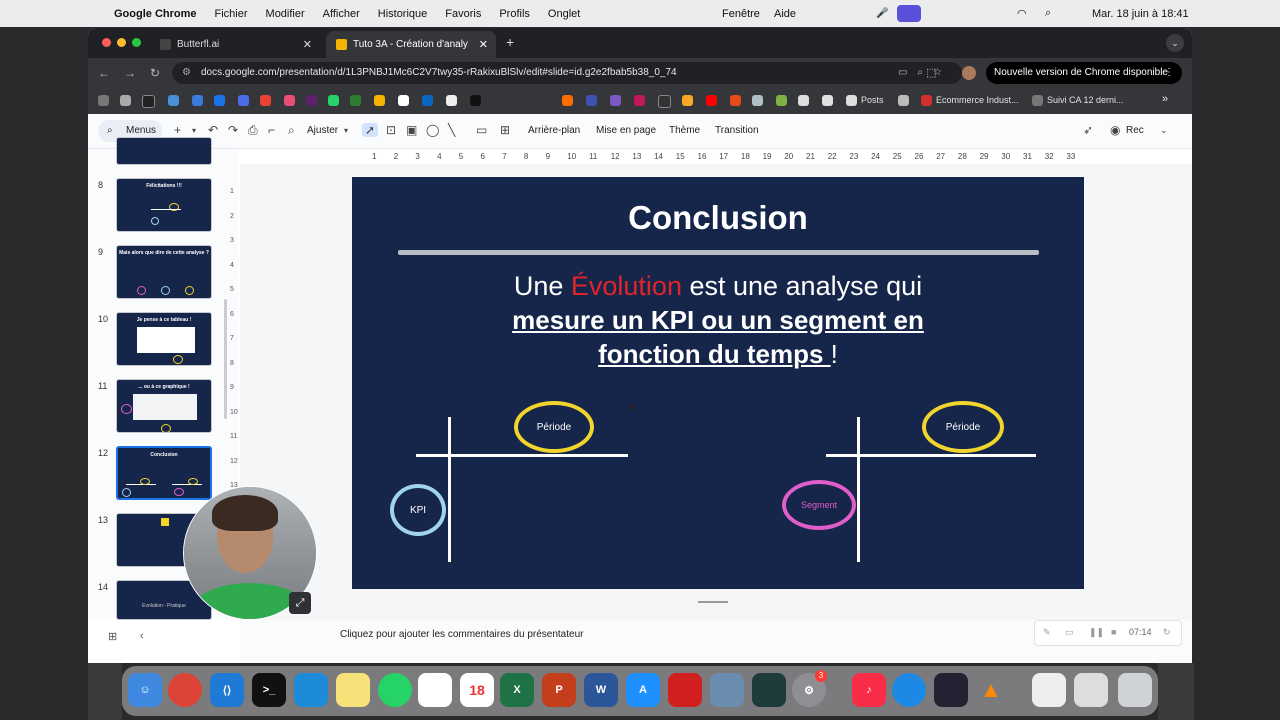 The image size is (1280, 720). I want to click on menu-fenetre: Fenêtre, so click(741, 14).